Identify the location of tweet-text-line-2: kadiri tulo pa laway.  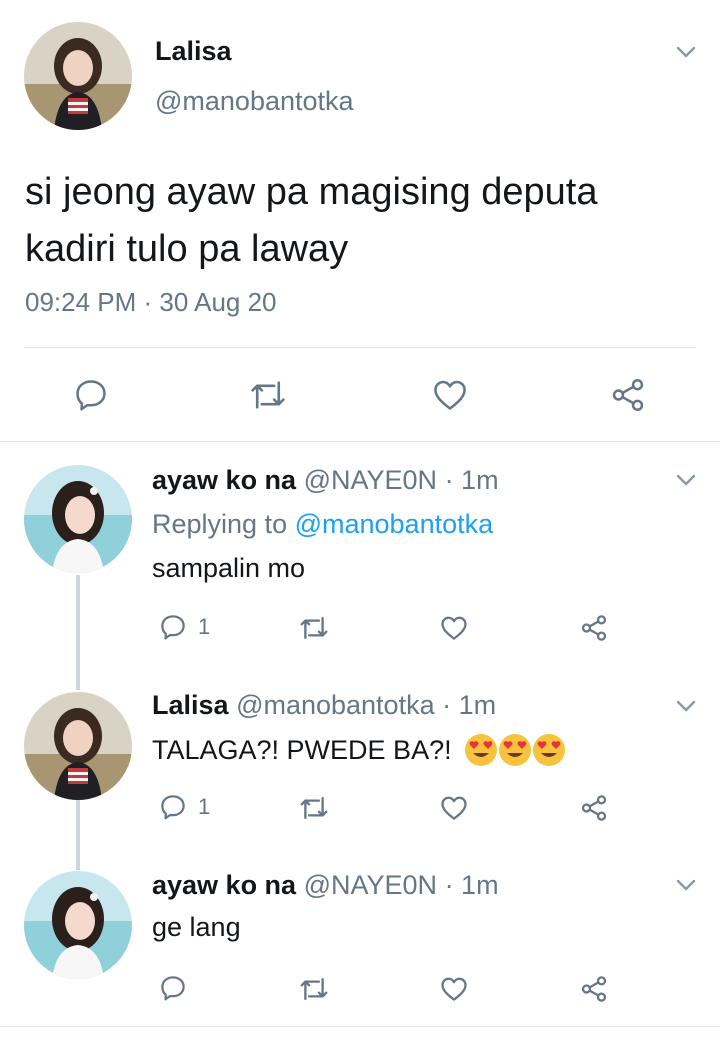
(187, 249).